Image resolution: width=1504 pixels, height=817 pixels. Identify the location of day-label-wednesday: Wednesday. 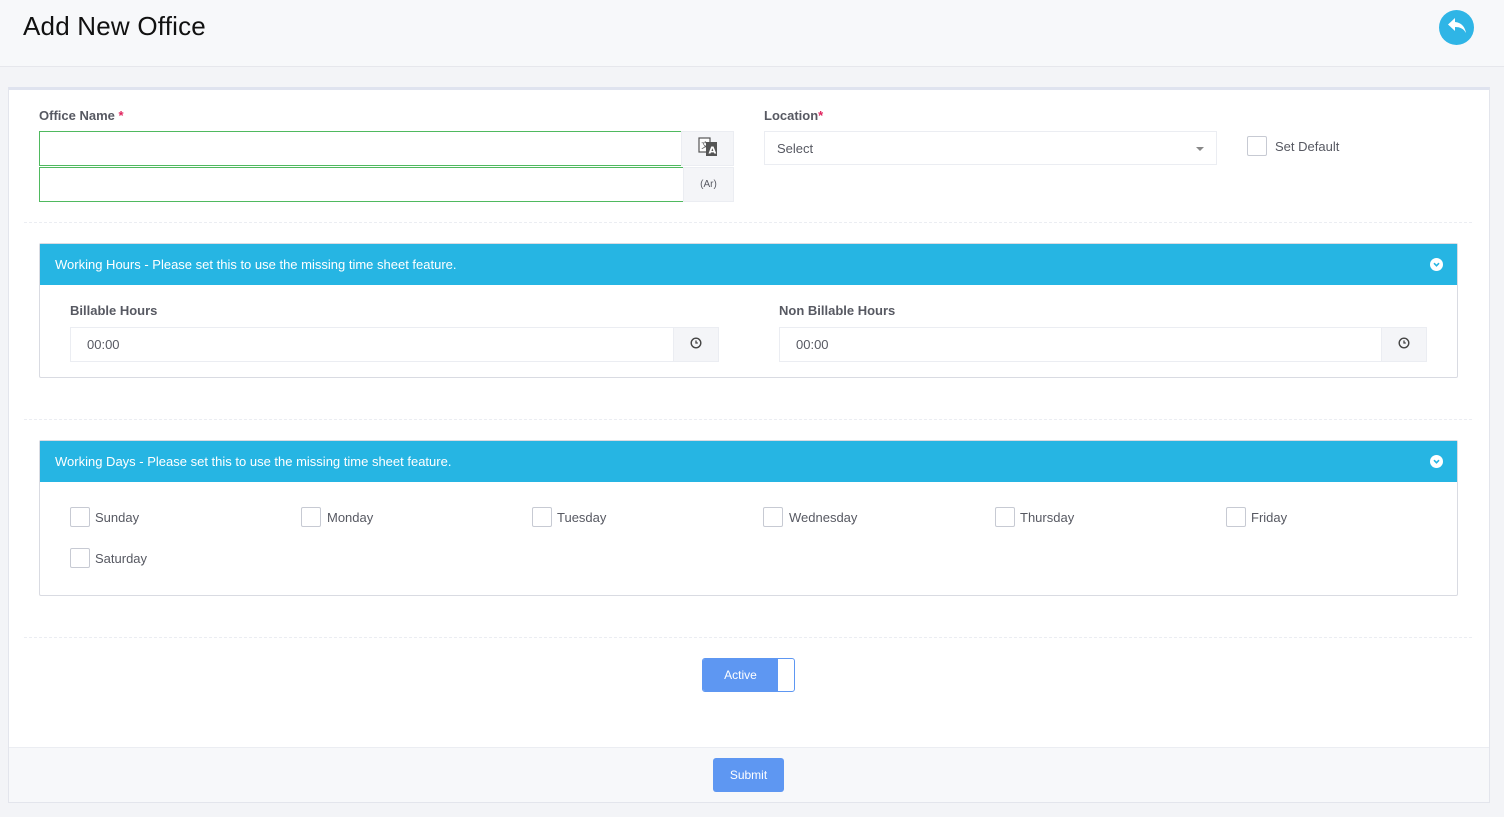
(823, 517).